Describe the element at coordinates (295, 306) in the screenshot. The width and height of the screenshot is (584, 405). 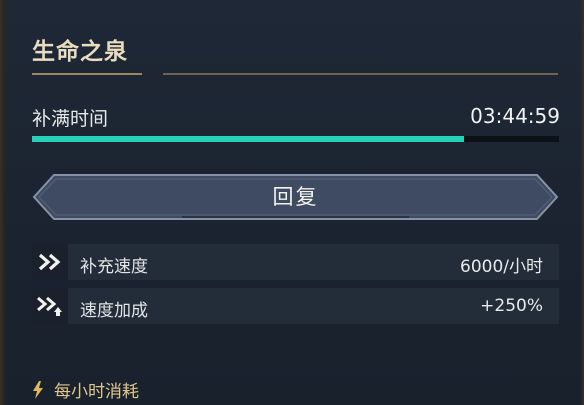
I see `stat-row-speed-bonus: 速度加成 +250%` at that location.